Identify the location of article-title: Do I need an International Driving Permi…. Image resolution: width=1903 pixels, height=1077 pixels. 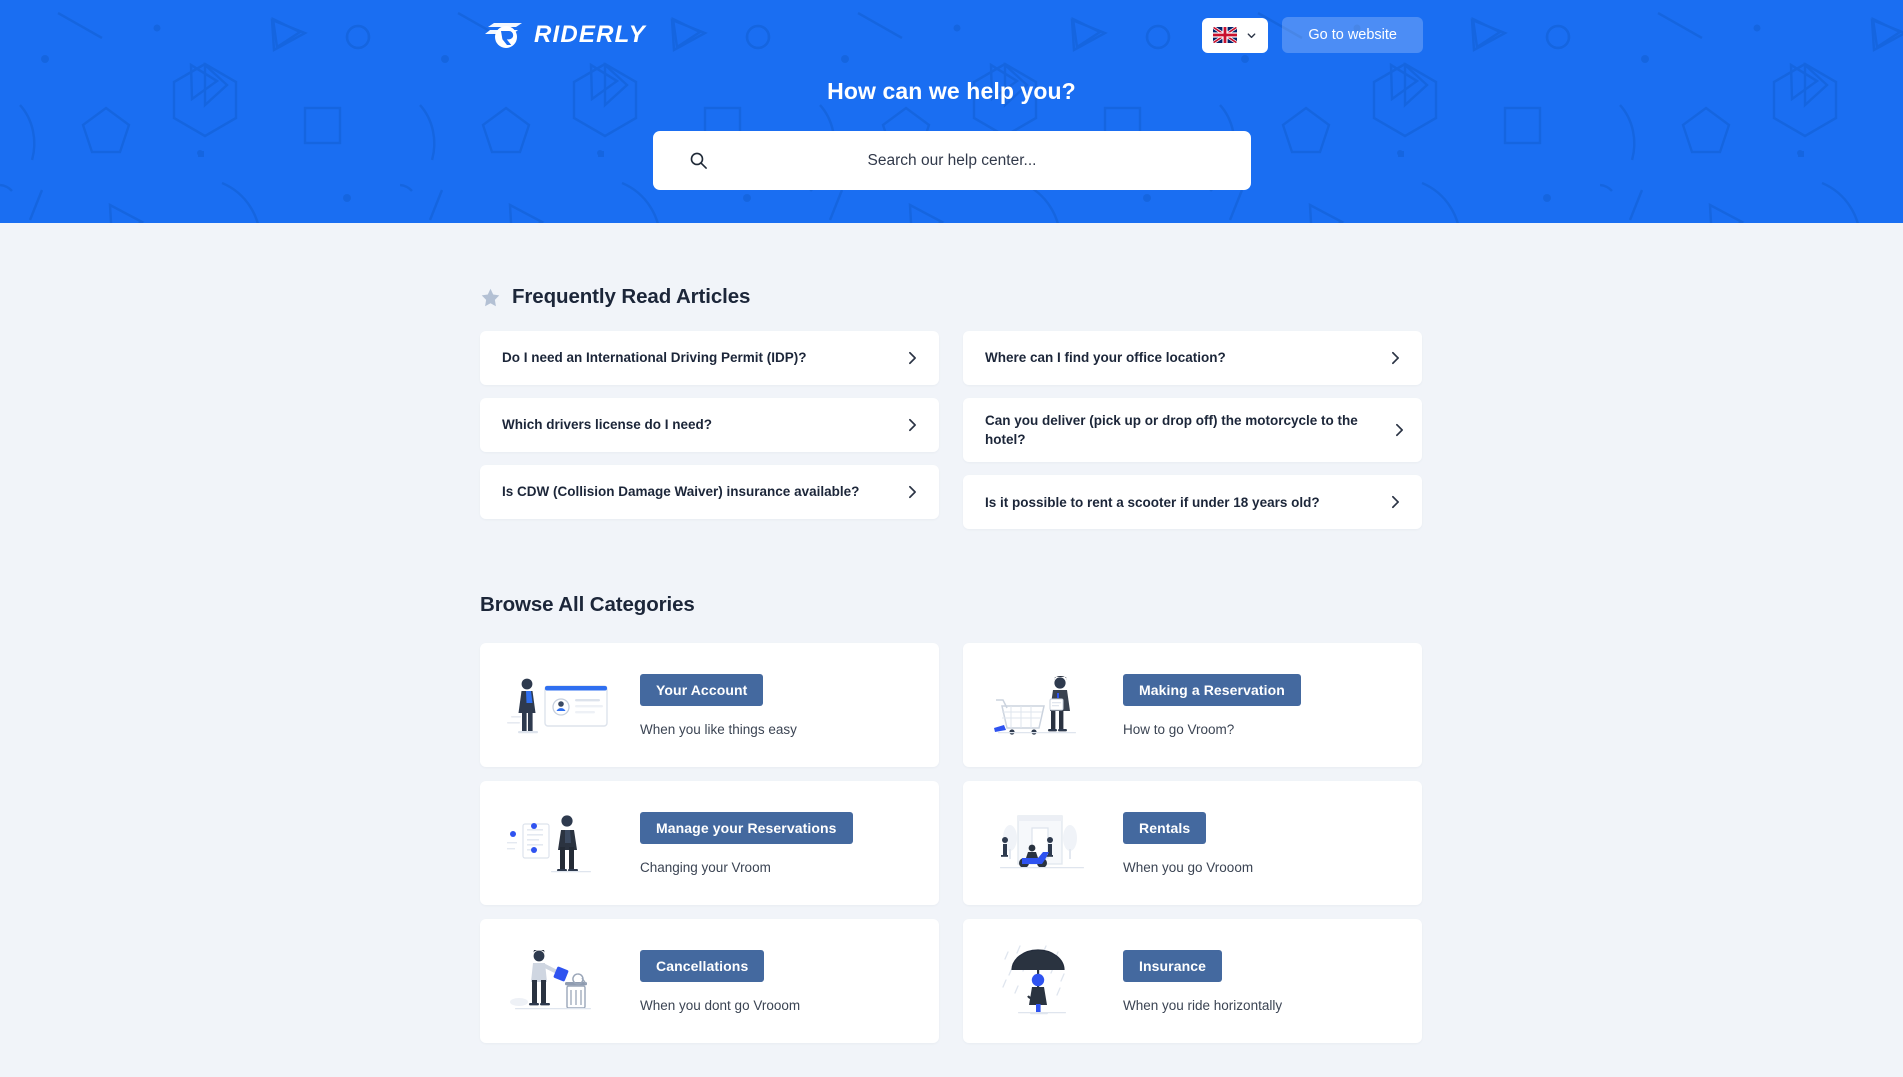
(654, 358).